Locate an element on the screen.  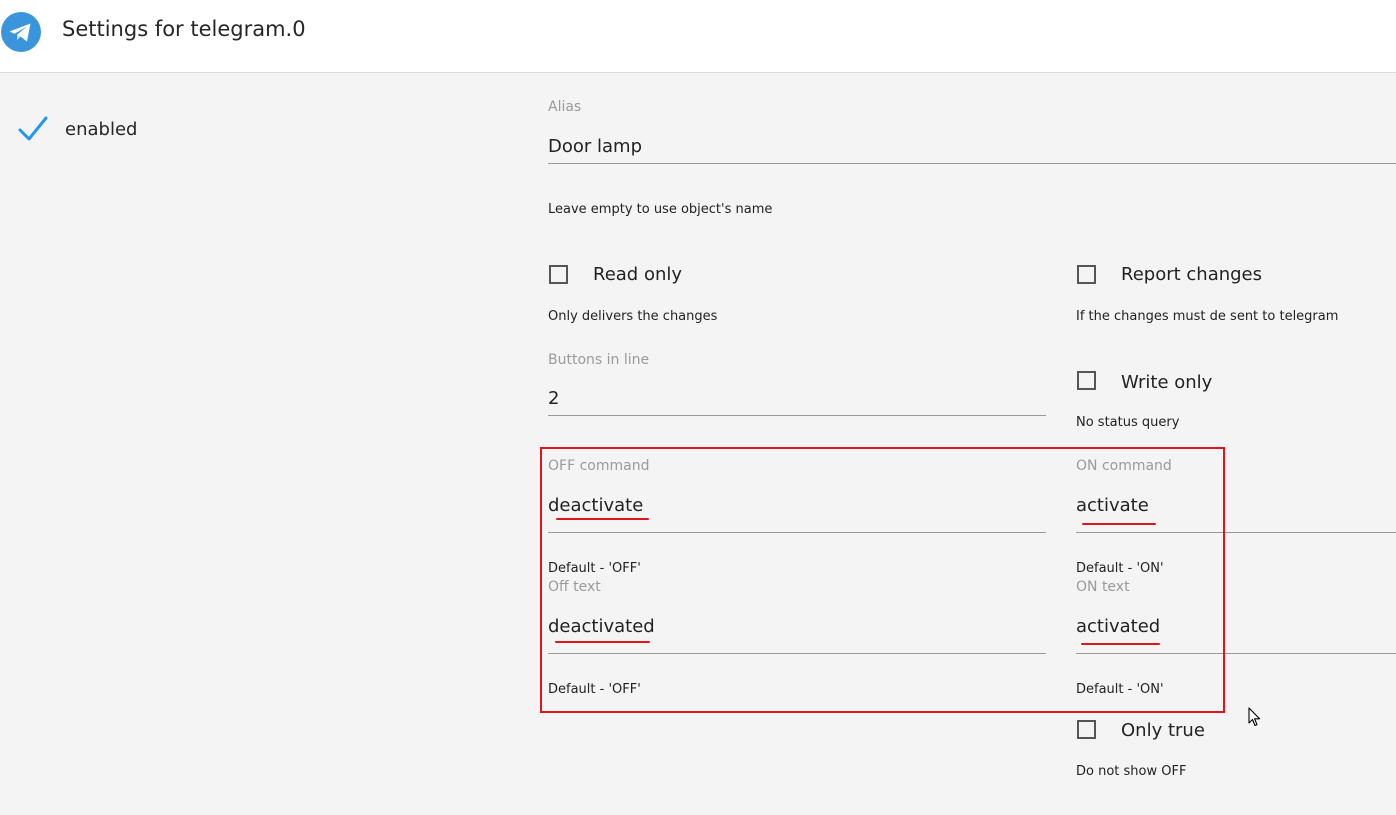
annotation-underline-off-text is located at coordinates (602, 642).